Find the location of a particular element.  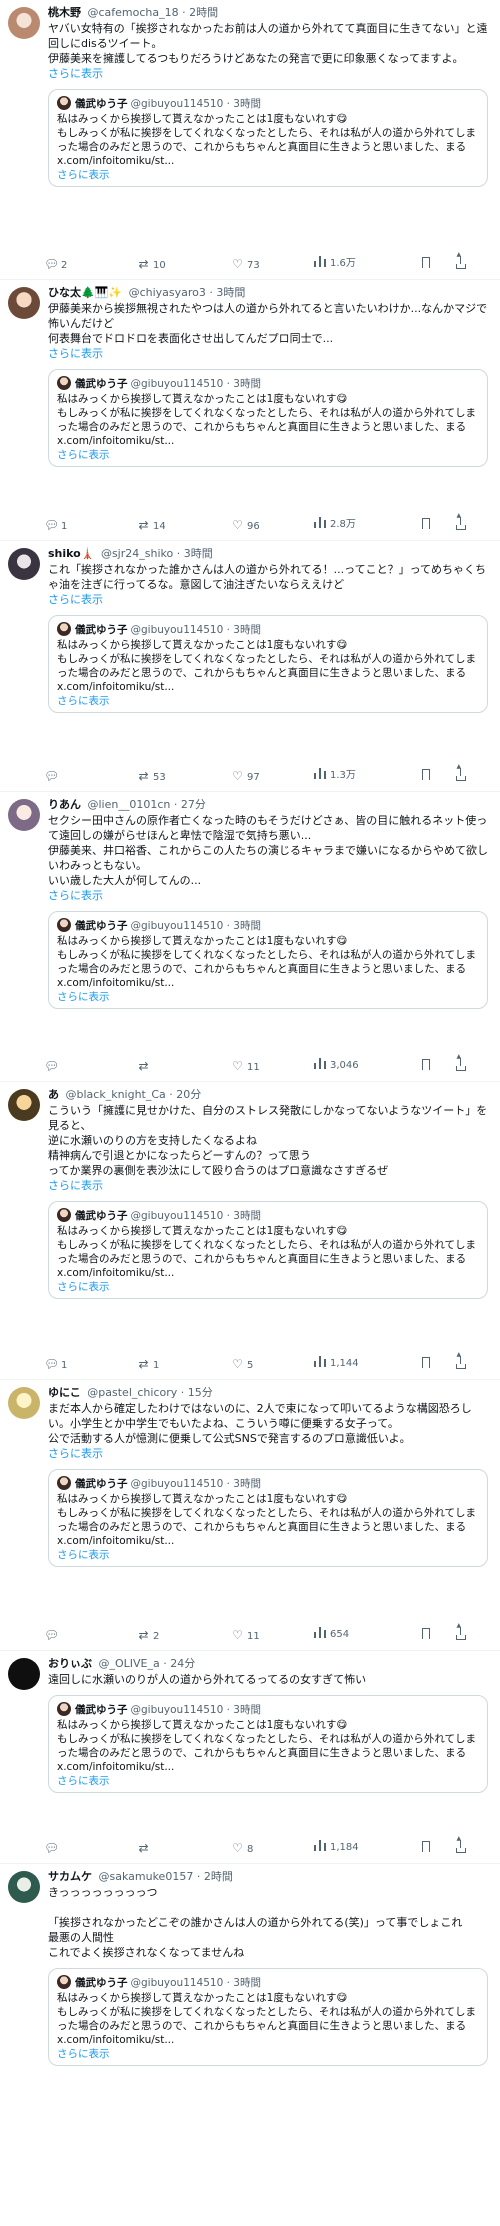

author-handle: @cafemocha_18 is located at coordinates (133, 12).